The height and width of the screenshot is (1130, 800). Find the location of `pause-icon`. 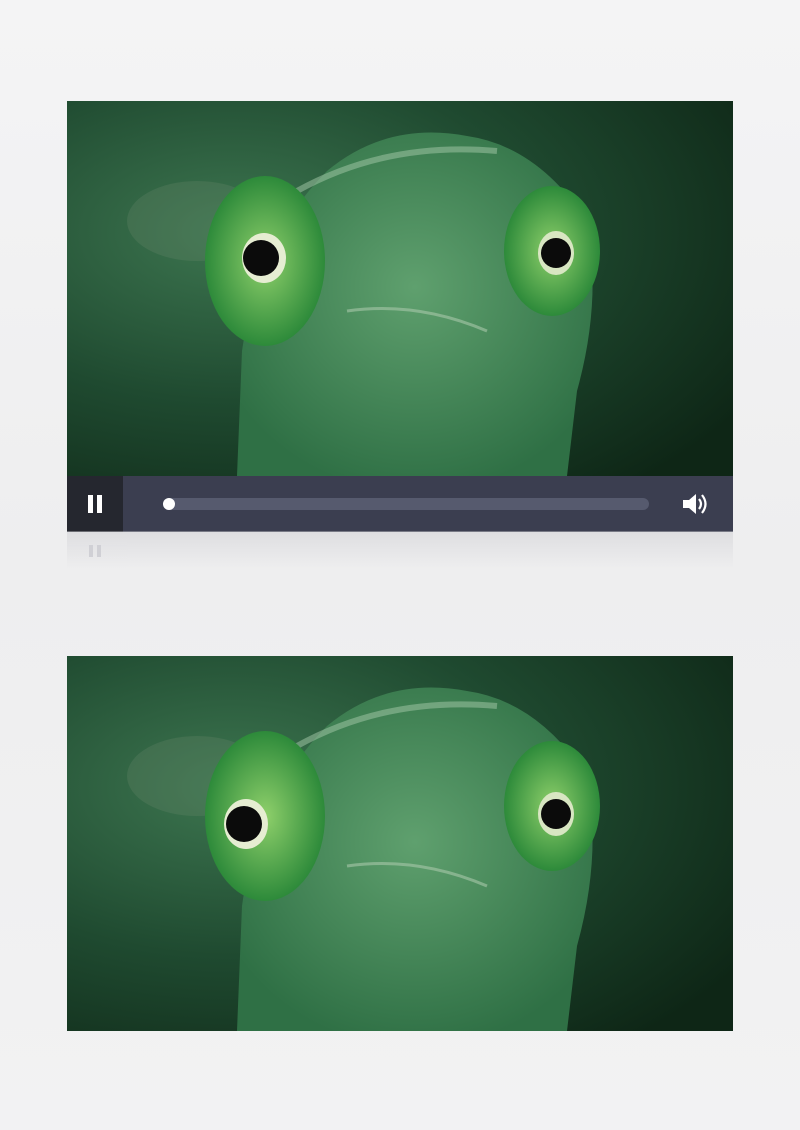

pause-icon is located at coordinates (90, 504).